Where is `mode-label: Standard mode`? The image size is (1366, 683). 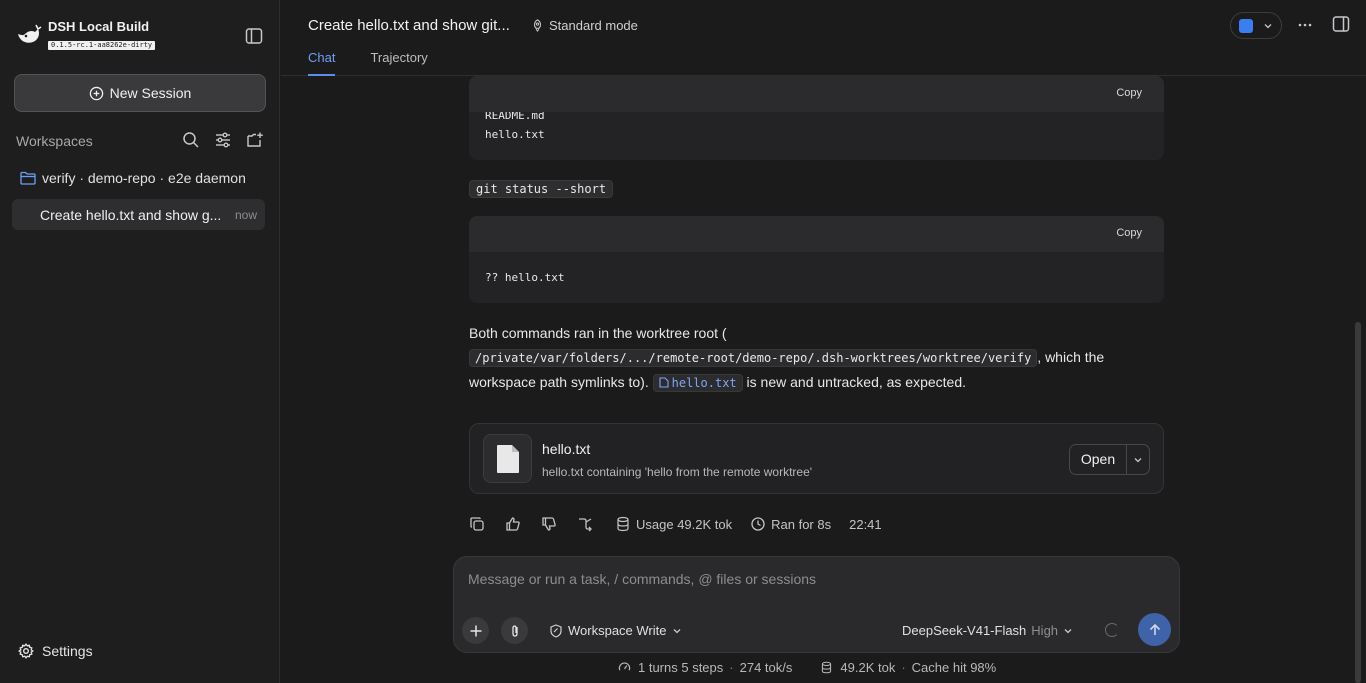
mode-label: Standard mode is located at coordinates (593, 25).